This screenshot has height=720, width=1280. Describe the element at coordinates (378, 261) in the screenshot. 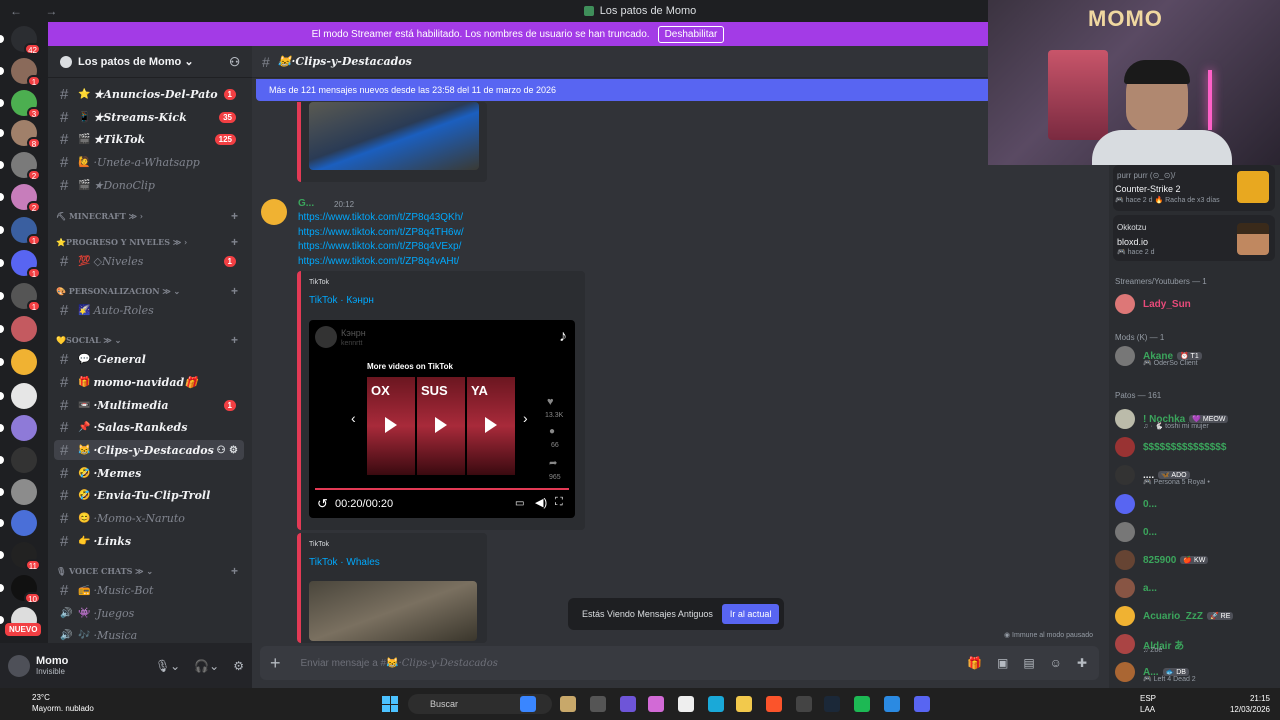

I see `message-link: https://www.tiktok.com/t/ZP8q4vAHt/` at that location.